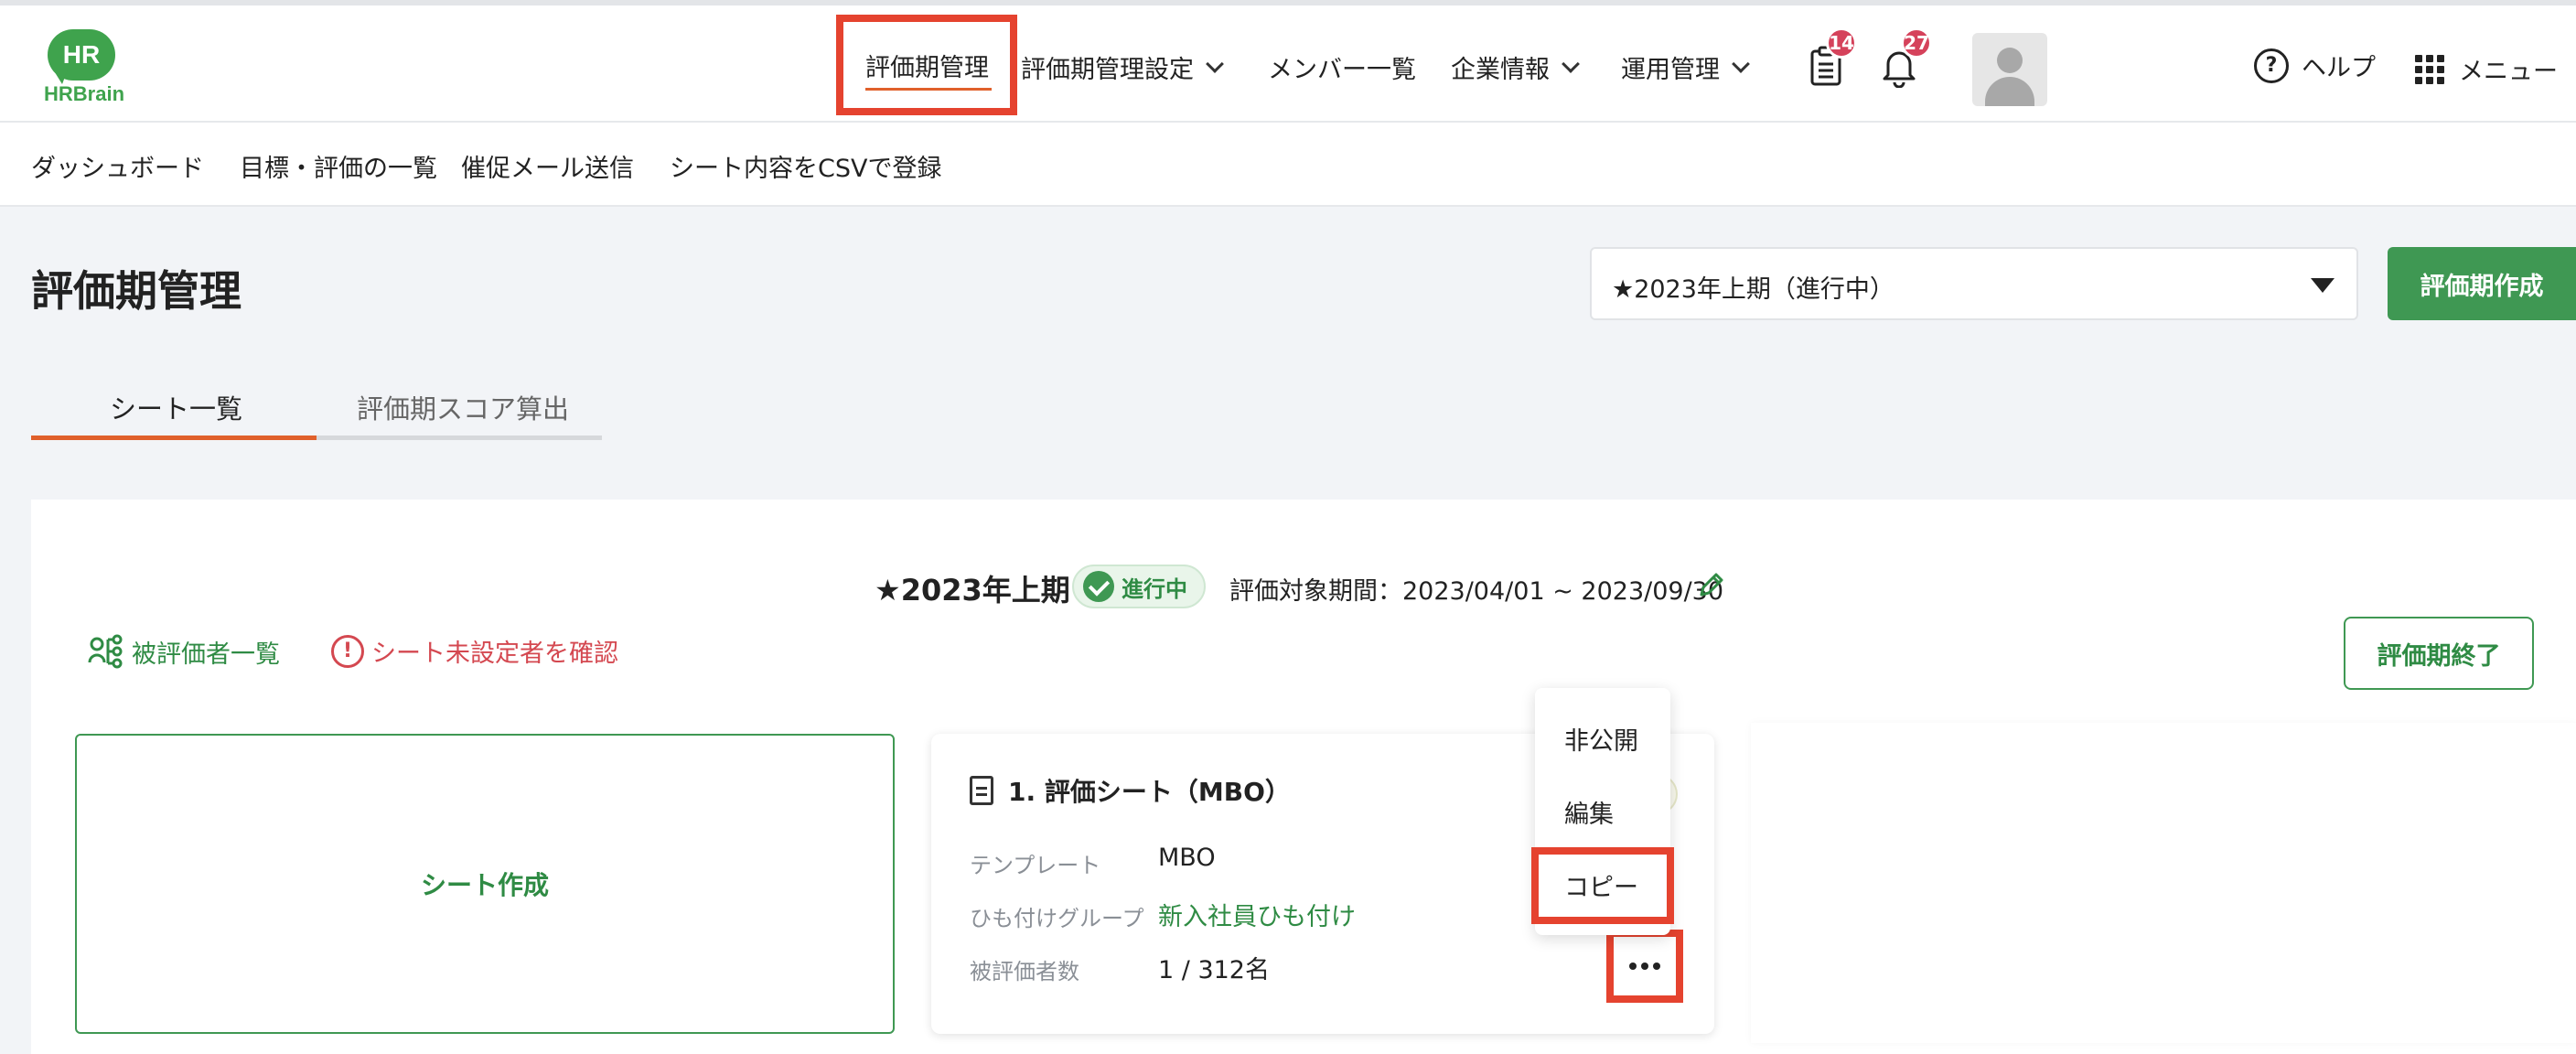 The height and width of the screenshot is (1054, 2576). What do you see at coordinates (1057, 918) in the screenshot?
I see `group-label: ひも付けグループ` at bounding box center [1057, 918].